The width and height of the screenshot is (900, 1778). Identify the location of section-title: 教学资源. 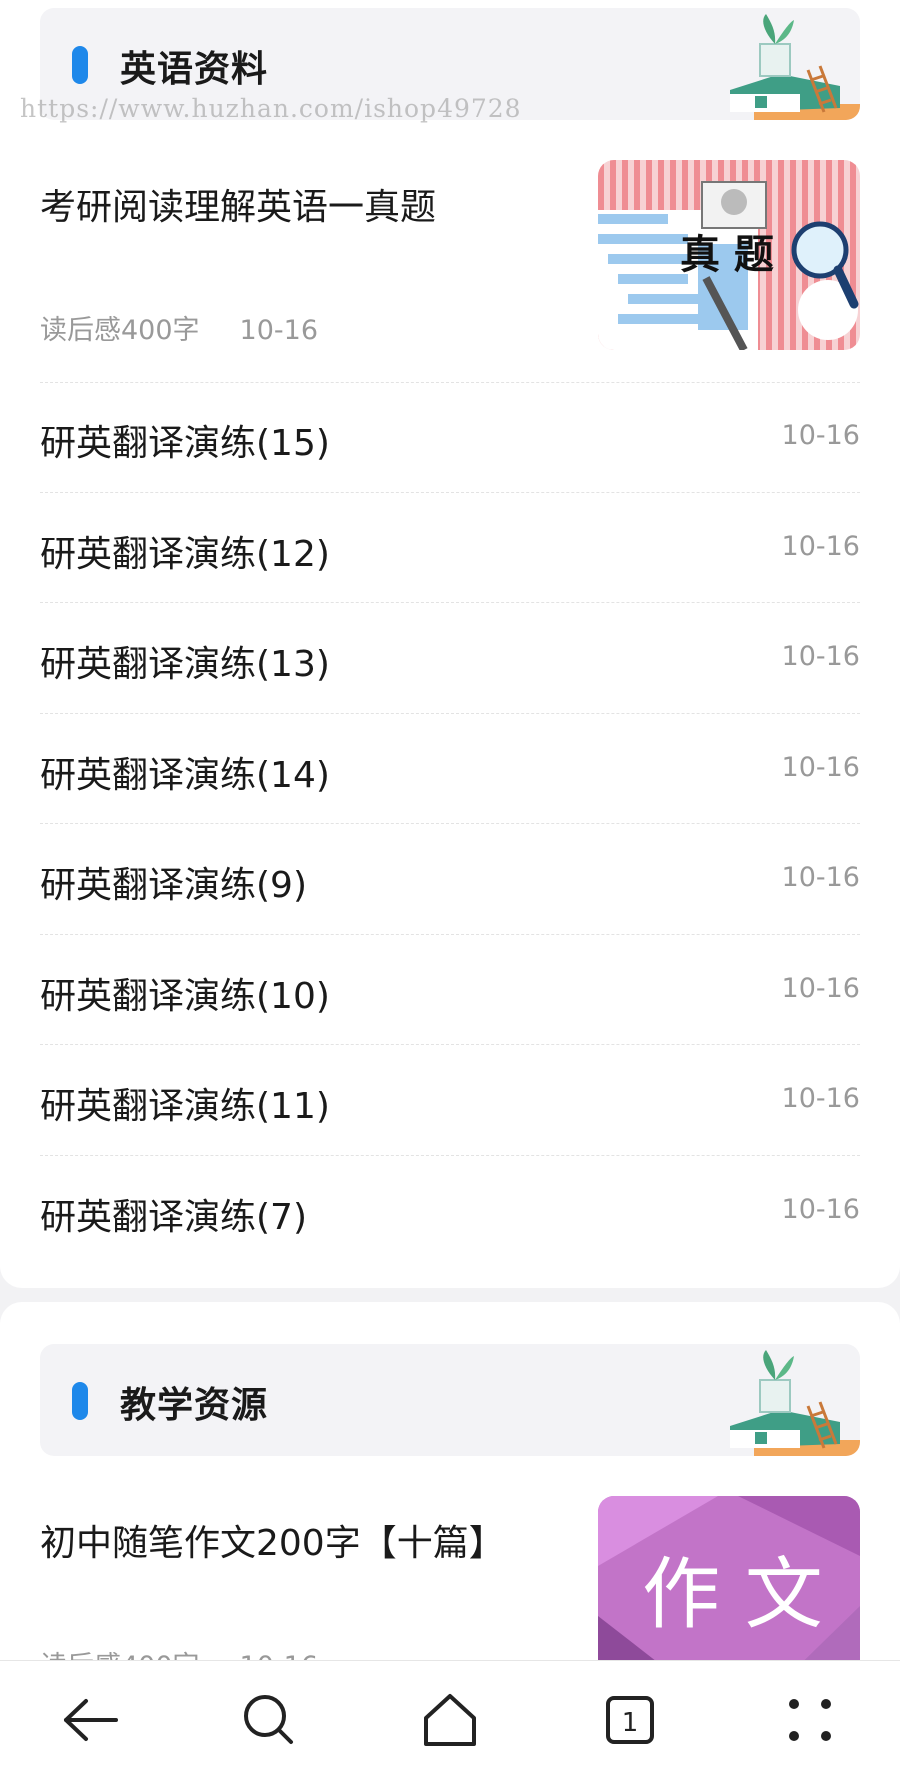
(194, 1405).